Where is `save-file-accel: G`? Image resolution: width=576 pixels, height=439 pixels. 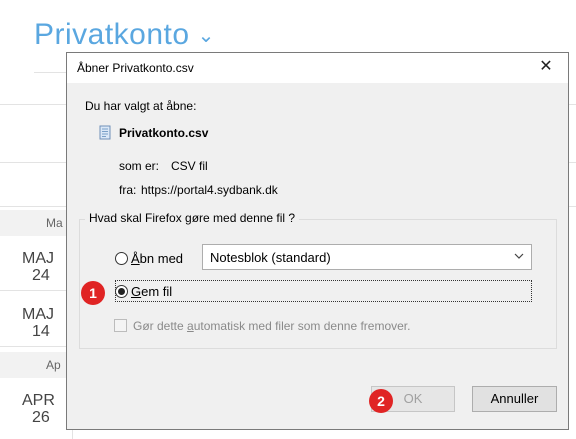 save-file-accel: G is located at coordinates (136, 291).